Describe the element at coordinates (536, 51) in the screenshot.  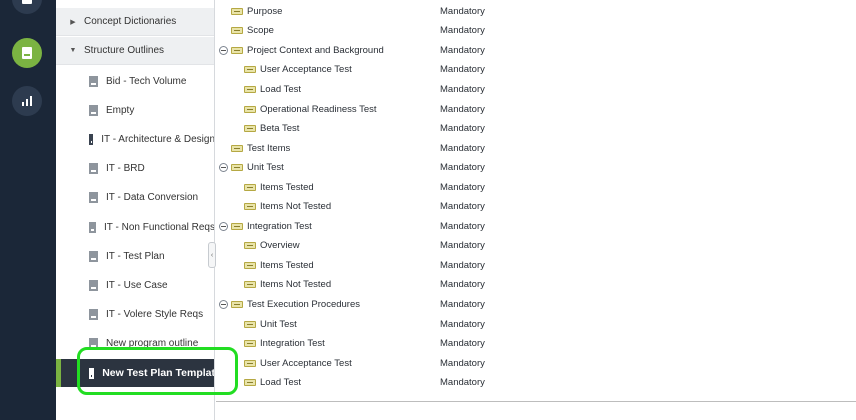
I see `outline-row: Project Context and Background Mandatory` at that location.